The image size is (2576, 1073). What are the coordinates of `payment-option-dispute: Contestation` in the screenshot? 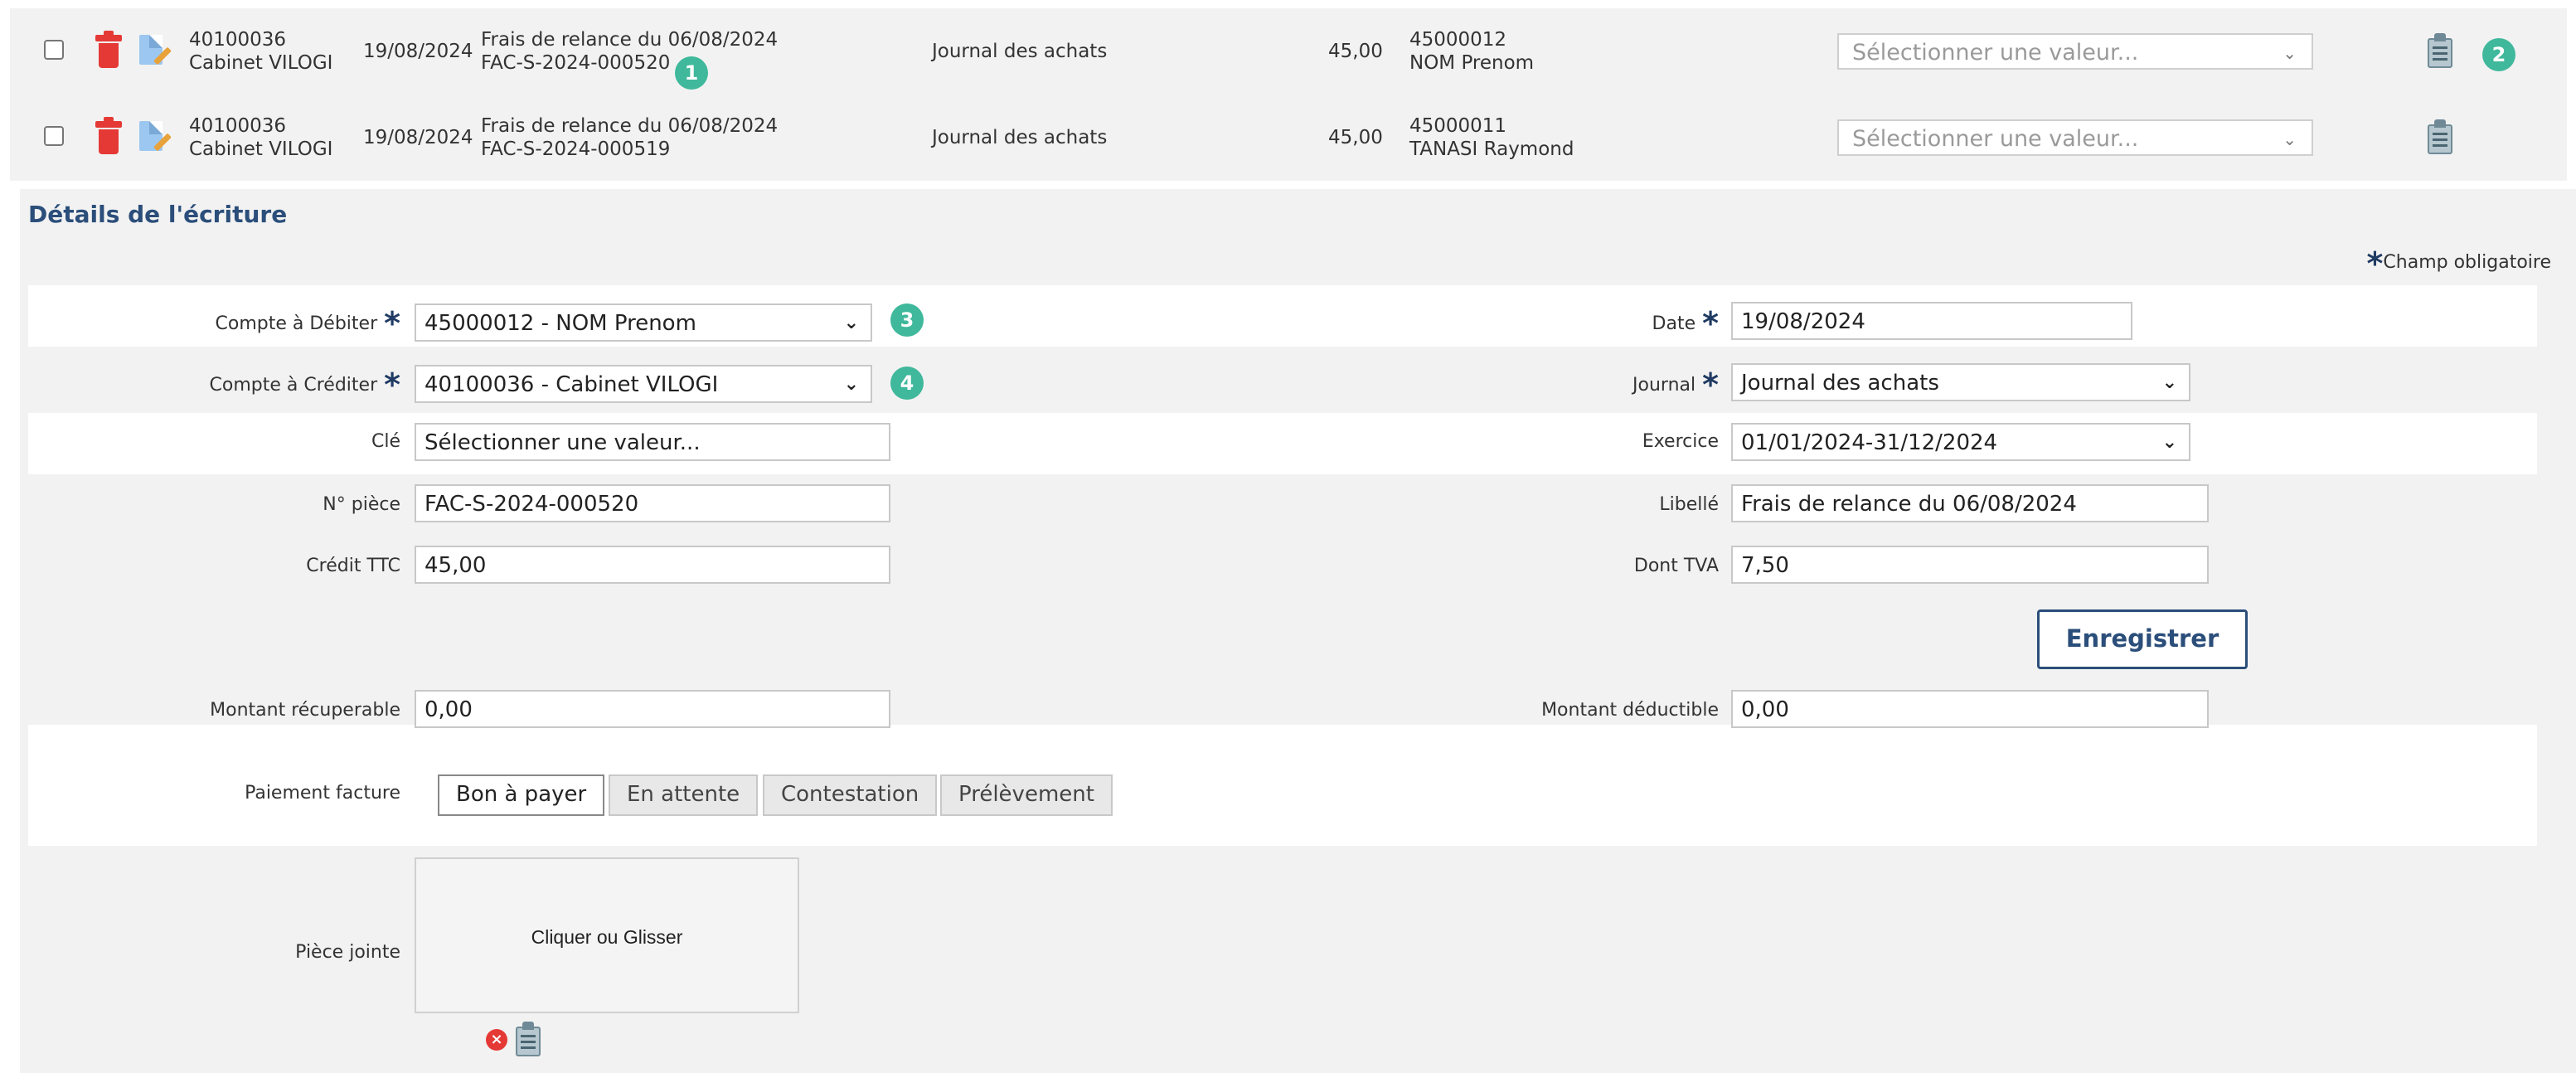 It's located at (850, 795).